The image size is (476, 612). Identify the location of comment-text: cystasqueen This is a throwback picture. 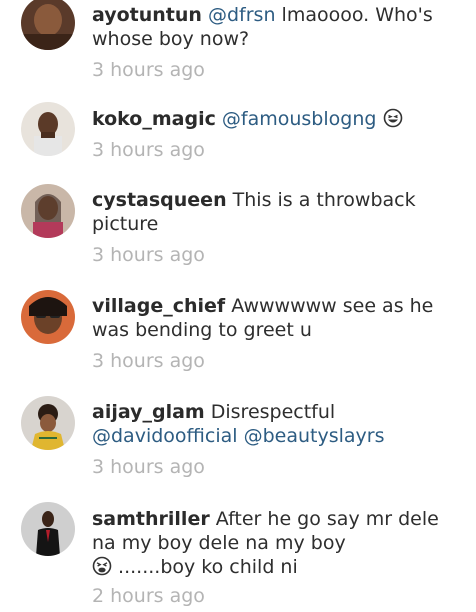
(278, 212).